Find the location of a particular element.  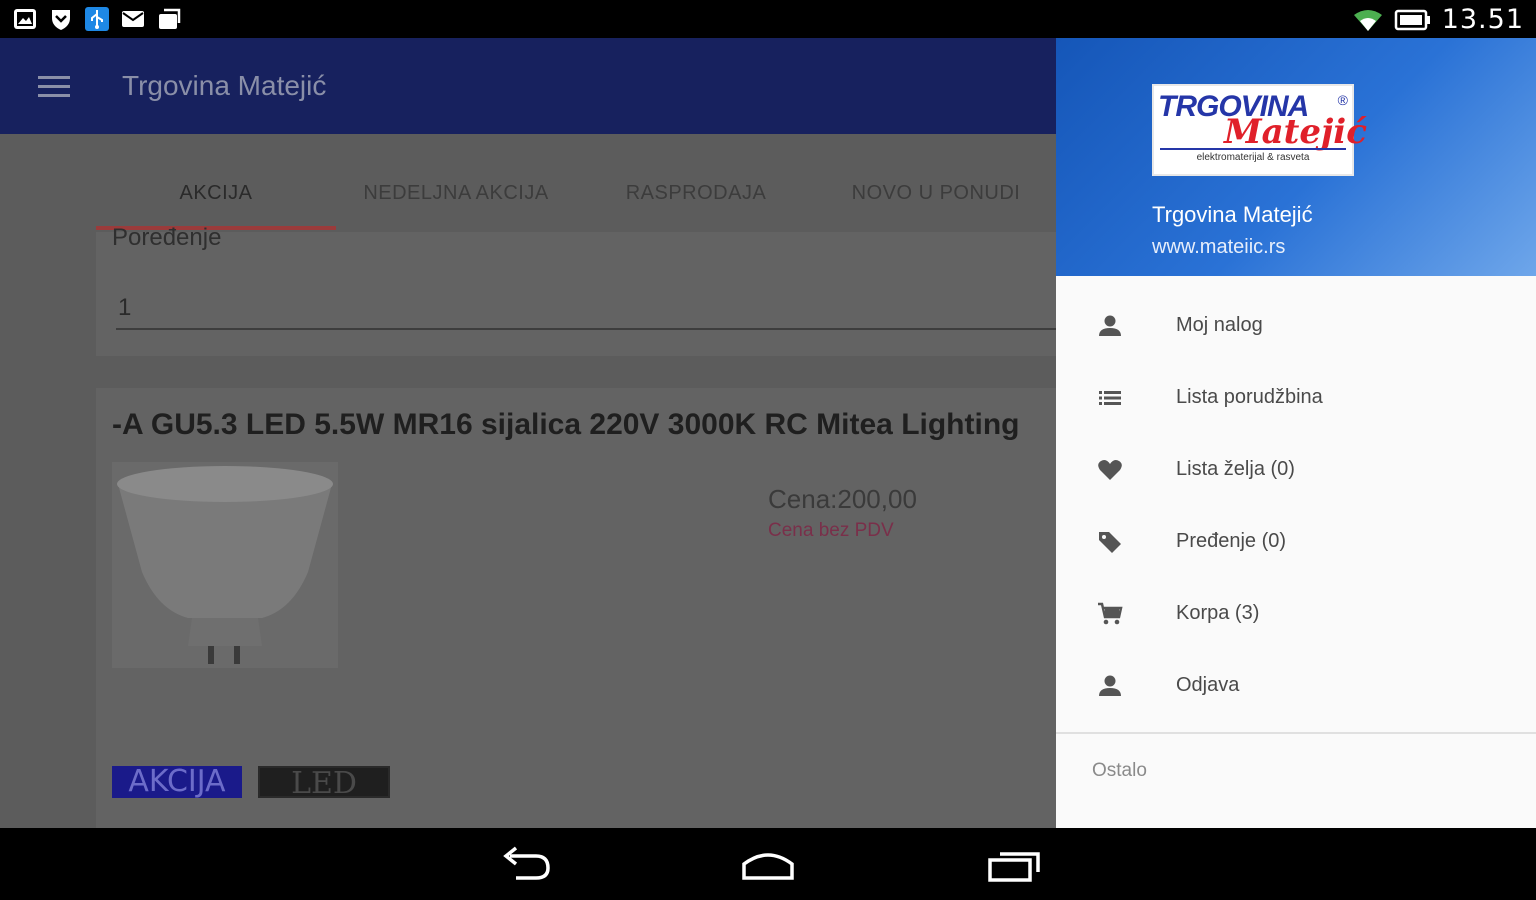

wifi-icon is located at coordinates (1368, 20).